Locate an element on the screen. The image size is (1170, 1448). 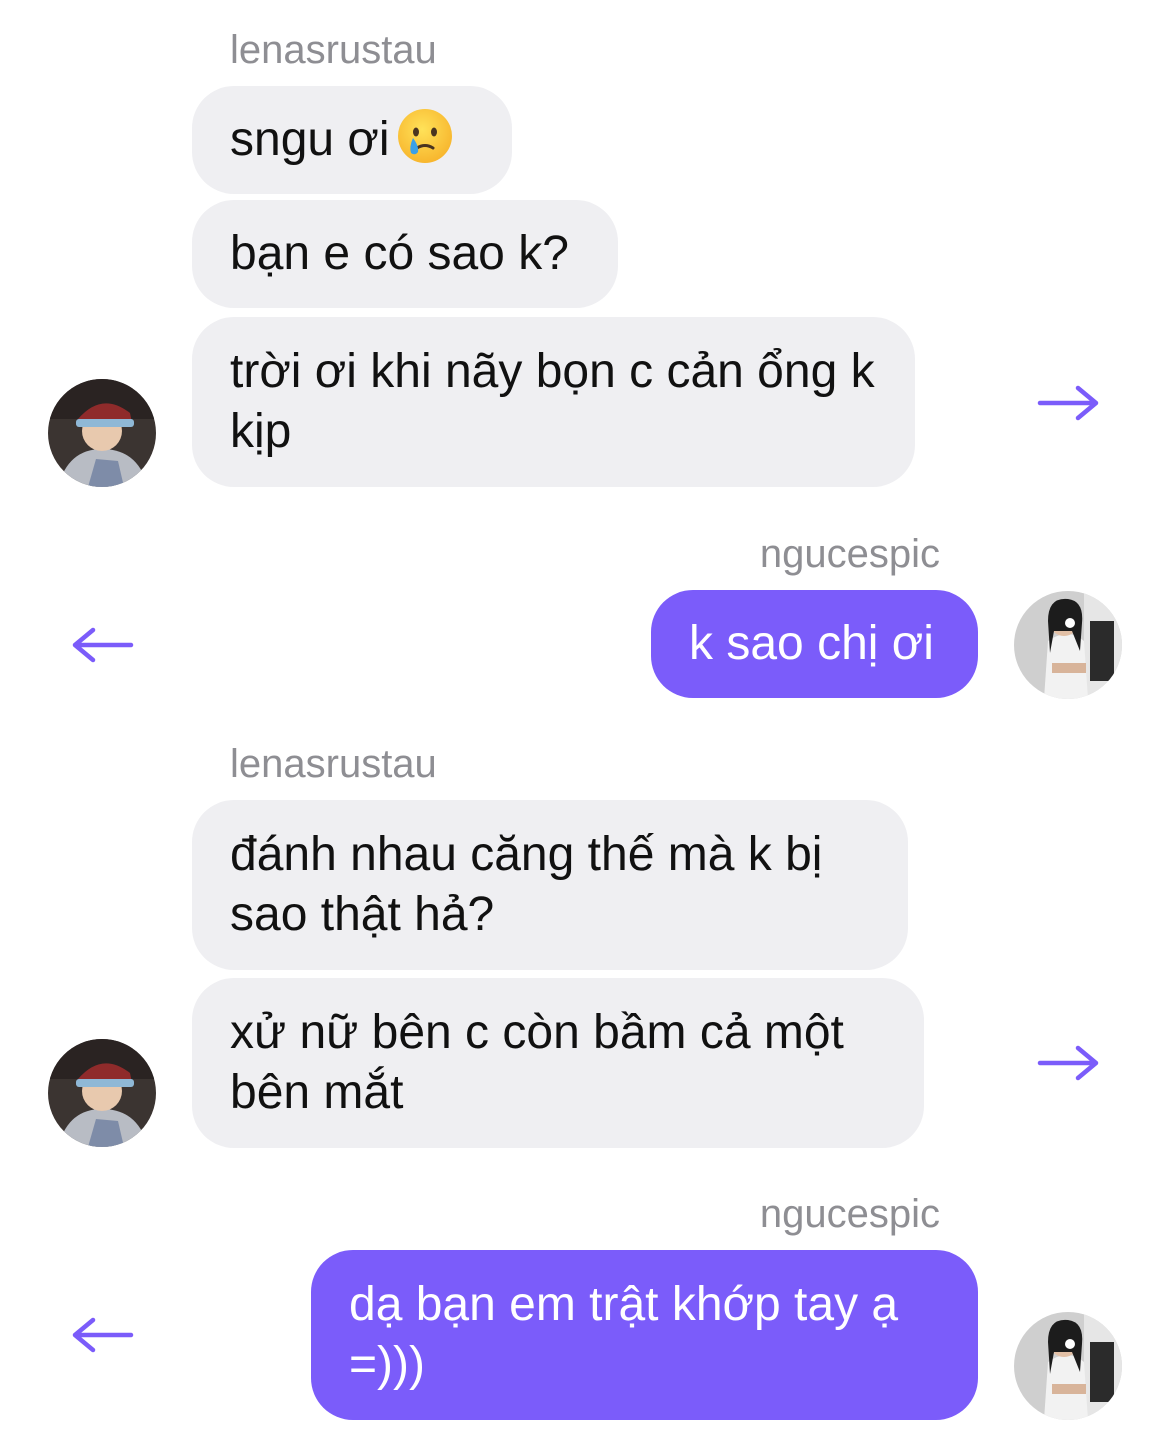
message-bubble-incoming: bạn e có sao k? is located at coordinates (405, 254).